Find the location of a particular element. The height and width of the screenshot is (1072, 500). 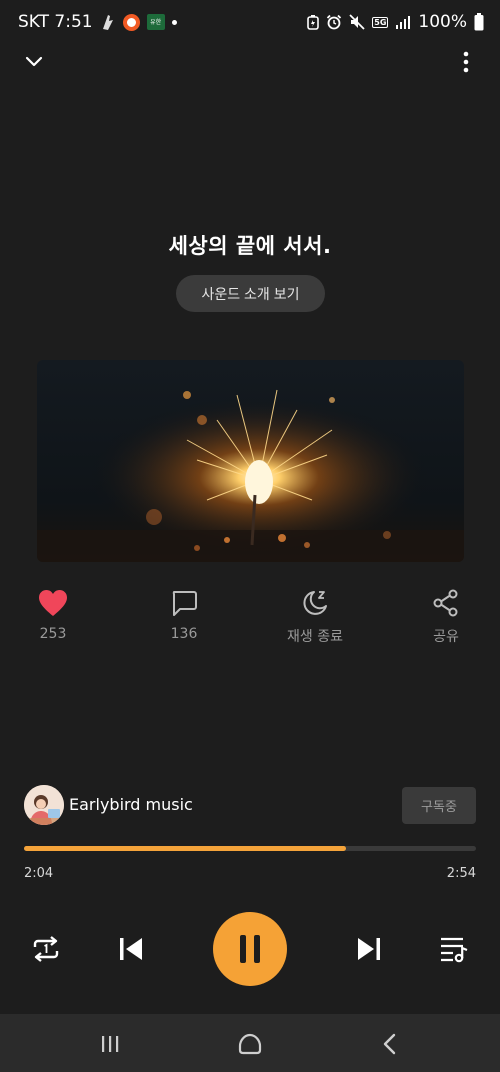

seek-bar is located at coordinates (250, 848).